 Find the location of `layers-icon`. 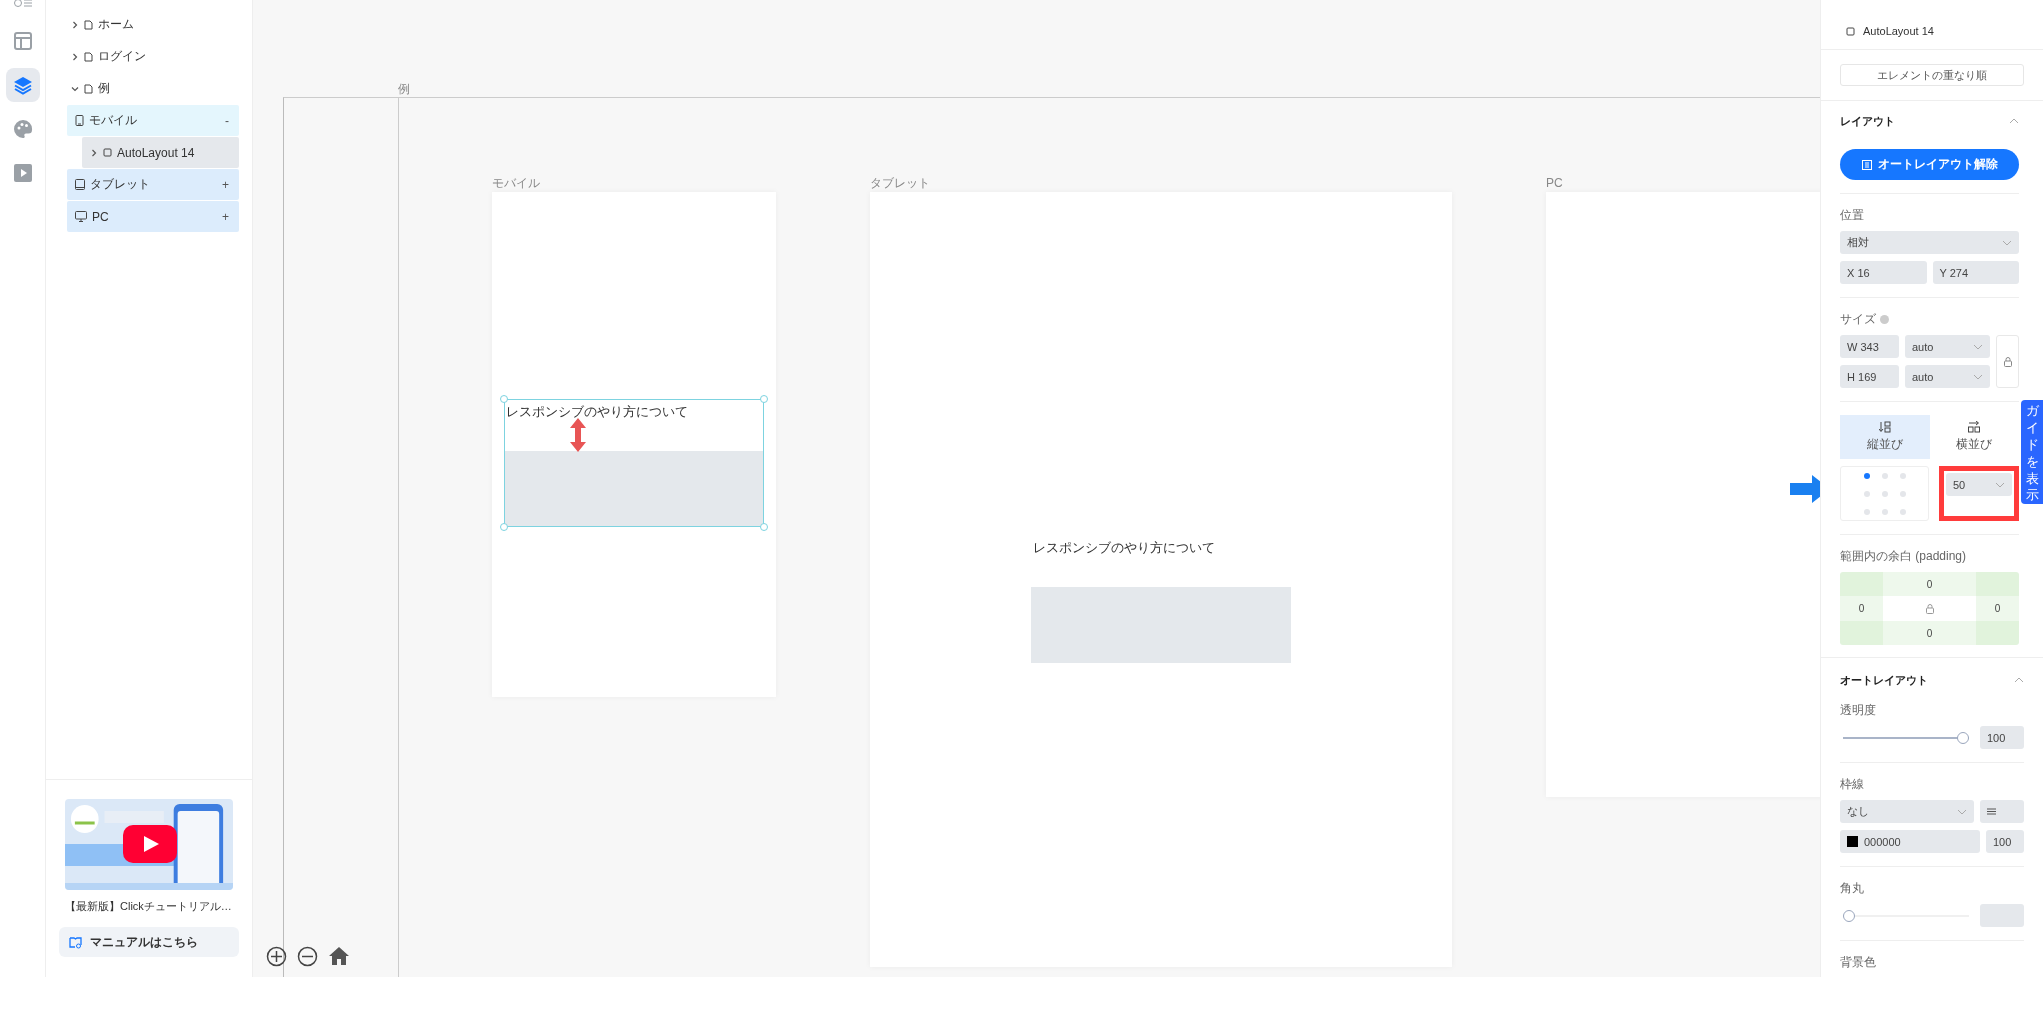

layers-icon is located at coordinates (22, 85).